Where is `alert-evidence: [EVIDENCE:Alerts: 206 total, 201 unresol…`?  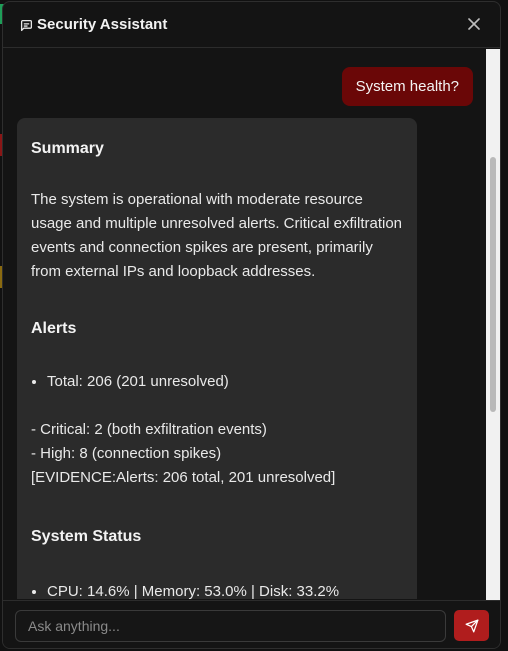
alert-evidence: [EVIDENCE:Alerts: 206 total, 201 unresol… is located at coordinates (183, 477).